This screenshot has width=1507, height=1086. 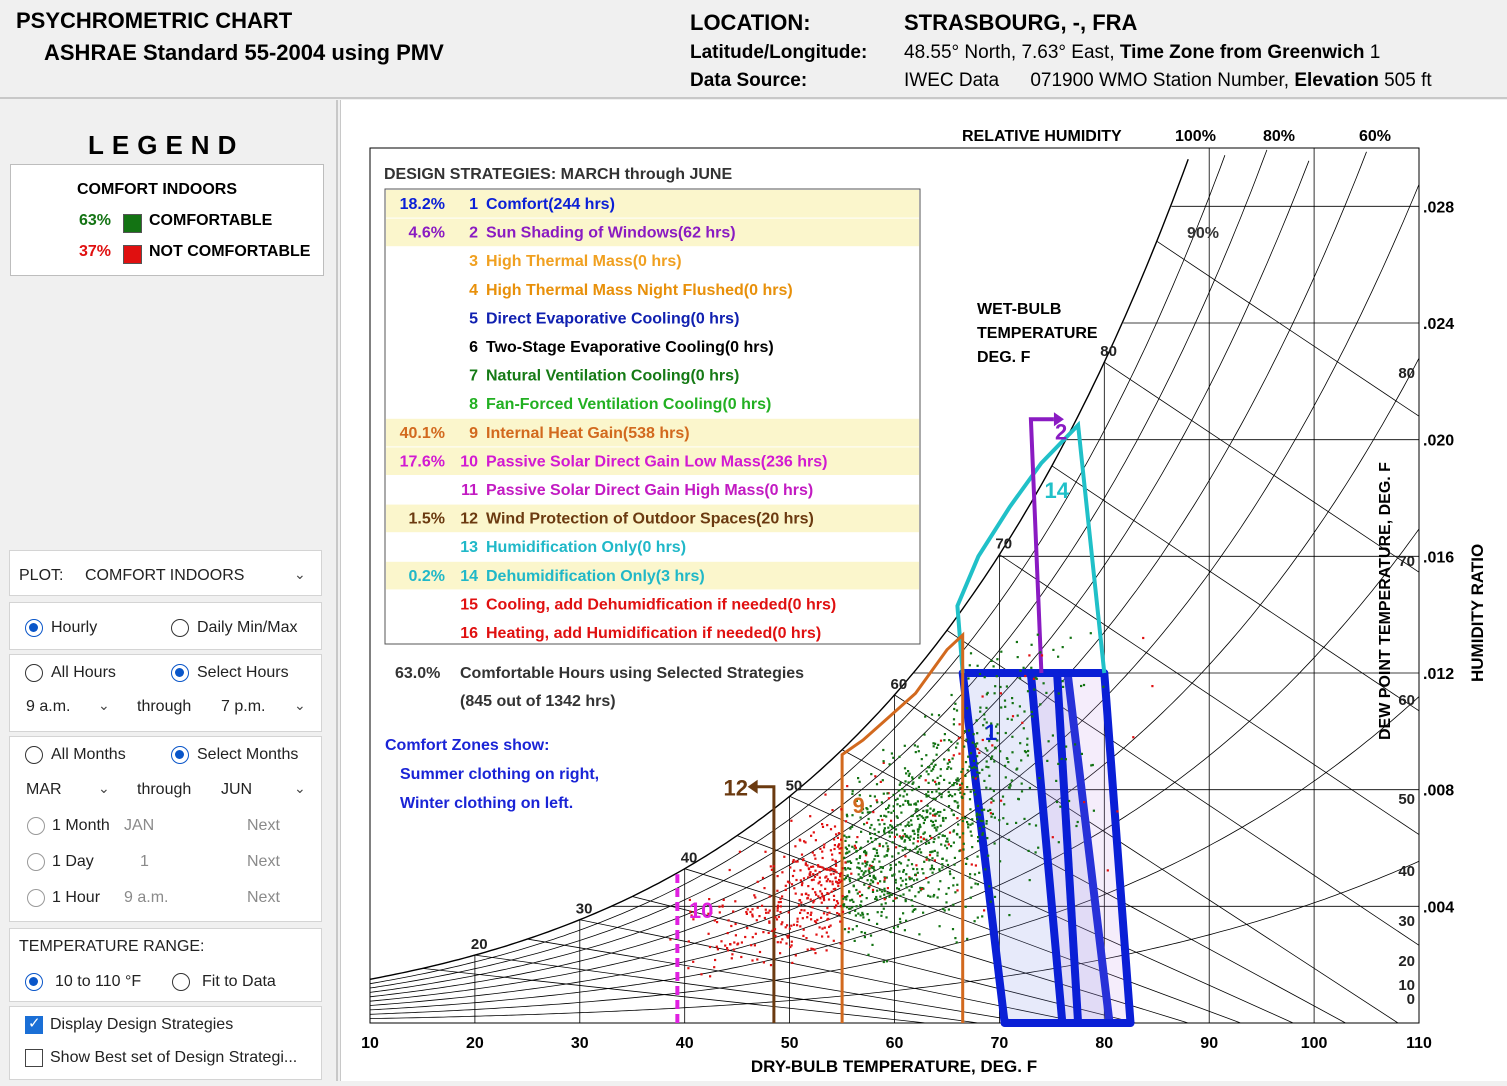 What do you see at coordinates (239, 982) in the screenshot?
I see `range-b-label: Fit to Data` at bounding box center [239, 982].